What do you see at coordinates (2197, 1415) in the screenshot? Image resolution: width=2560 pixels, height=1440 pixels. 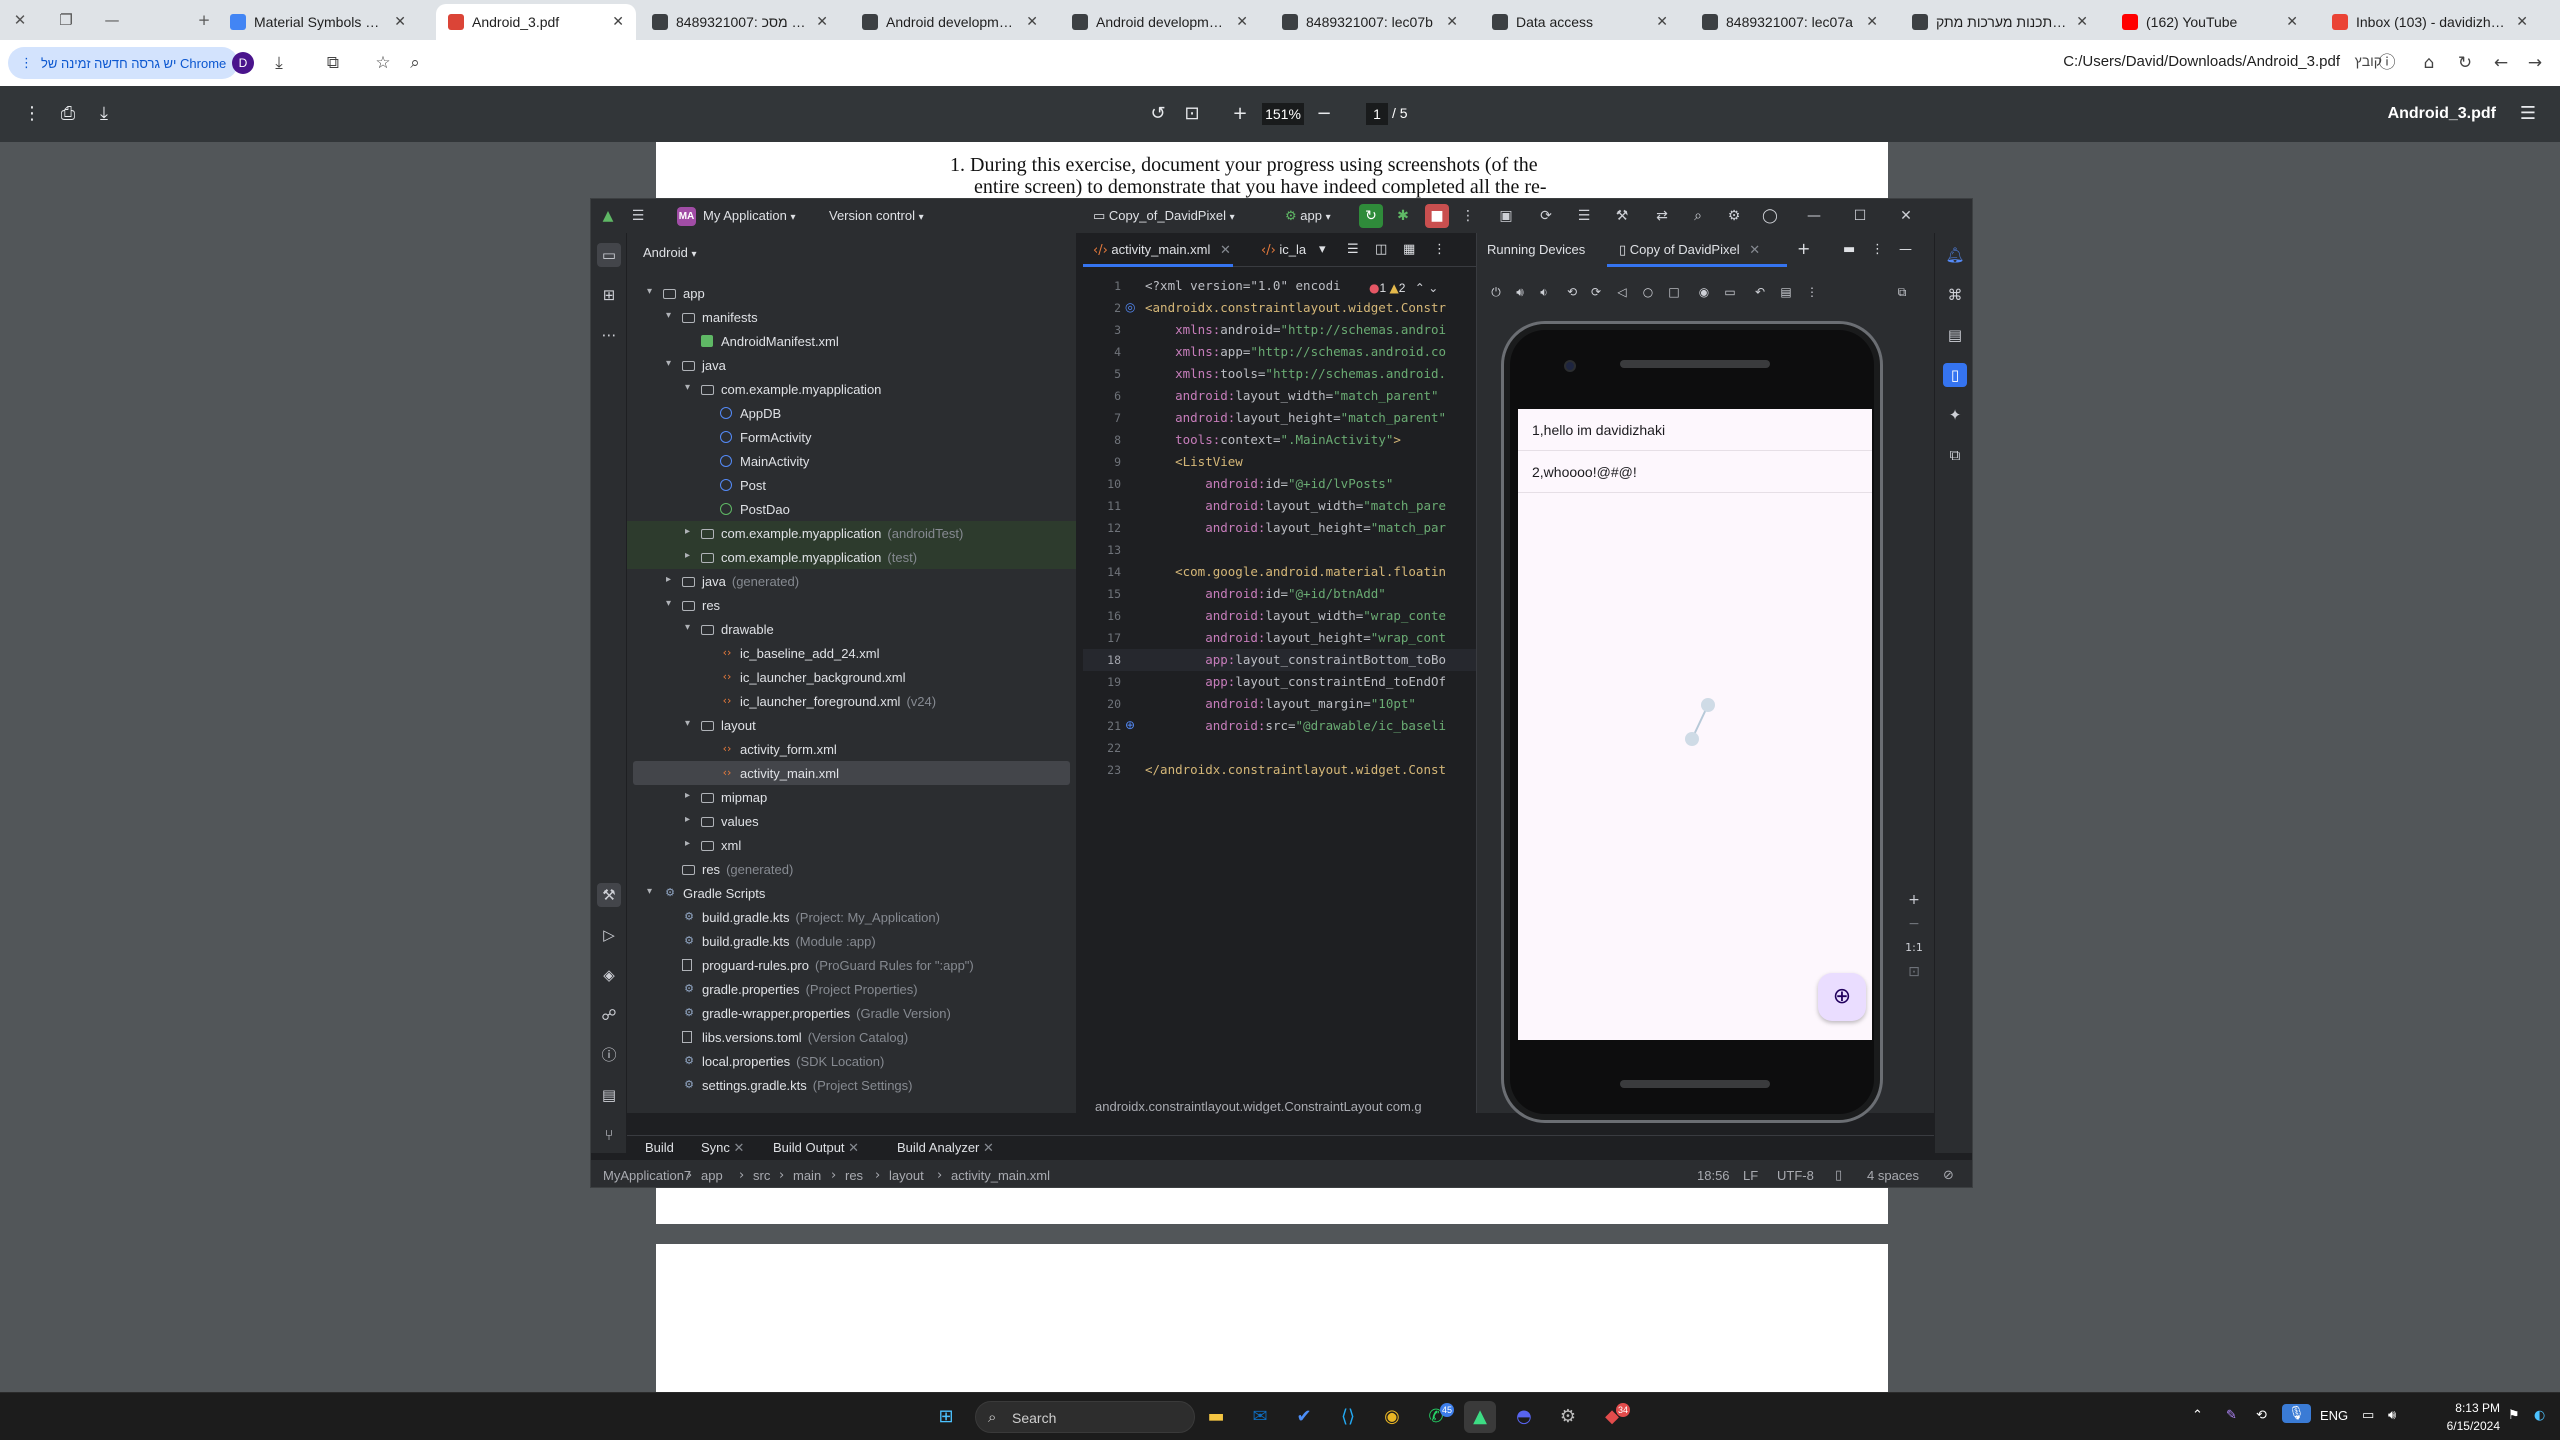 I see `show-hidden-icons-icon: ⌃` at bounding box center [2197, 1415].